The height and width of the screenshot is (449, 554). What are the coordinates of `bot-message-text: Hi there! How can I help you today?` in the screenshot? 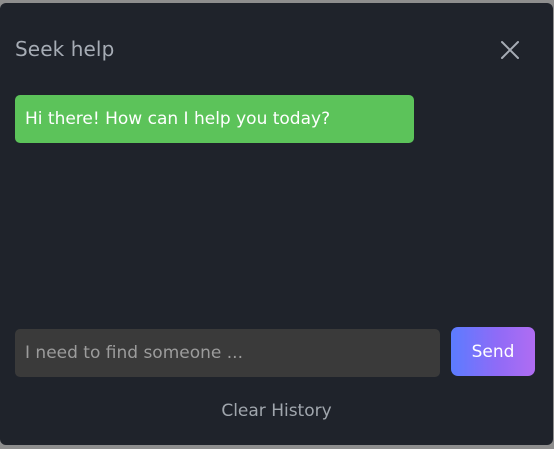 It's located at (178, 119).